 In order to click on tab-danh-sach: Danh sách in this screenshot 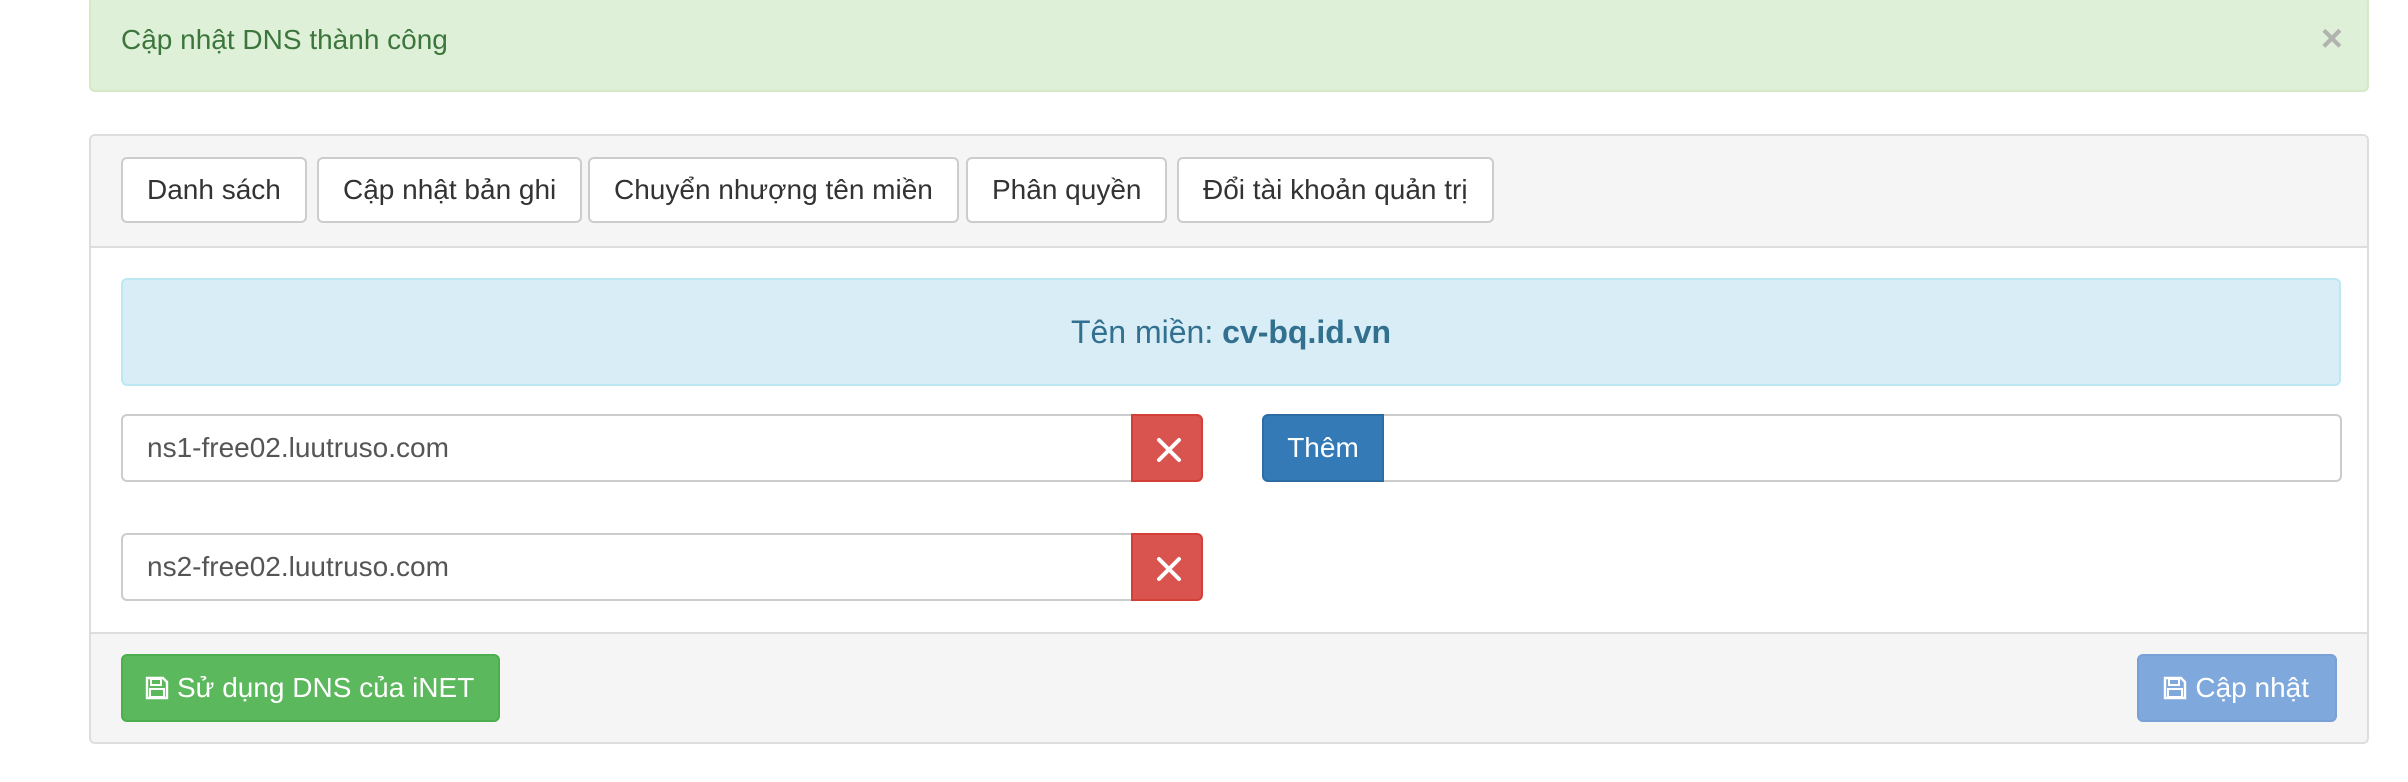, I will do `click(214, 190)`.